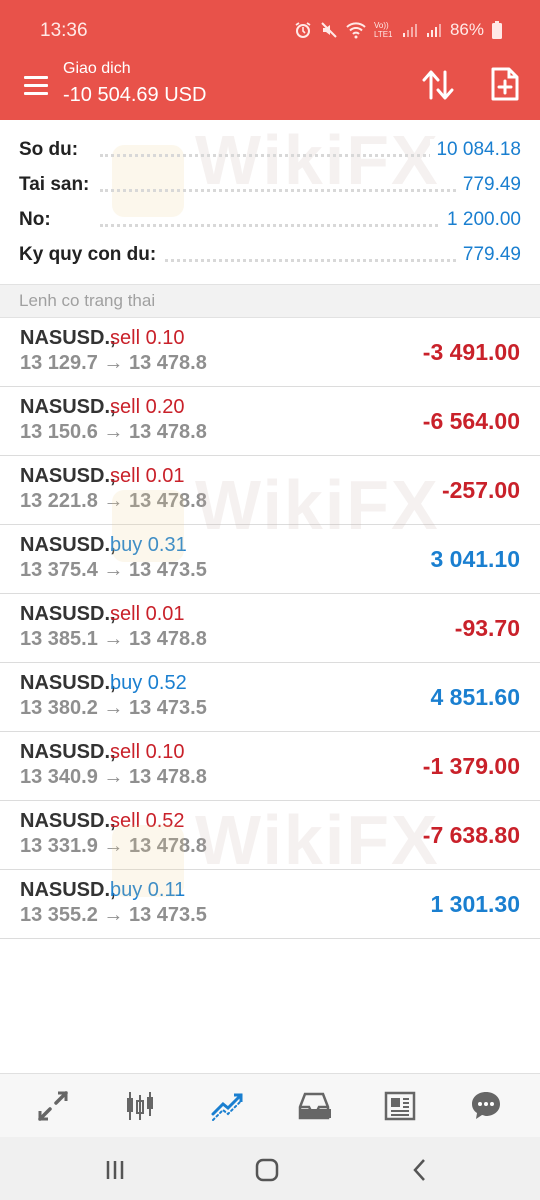  What do you see at coordinates (356, 30) in the screenshot?
I see `wifi-icon` at bounding box center [356, 30].